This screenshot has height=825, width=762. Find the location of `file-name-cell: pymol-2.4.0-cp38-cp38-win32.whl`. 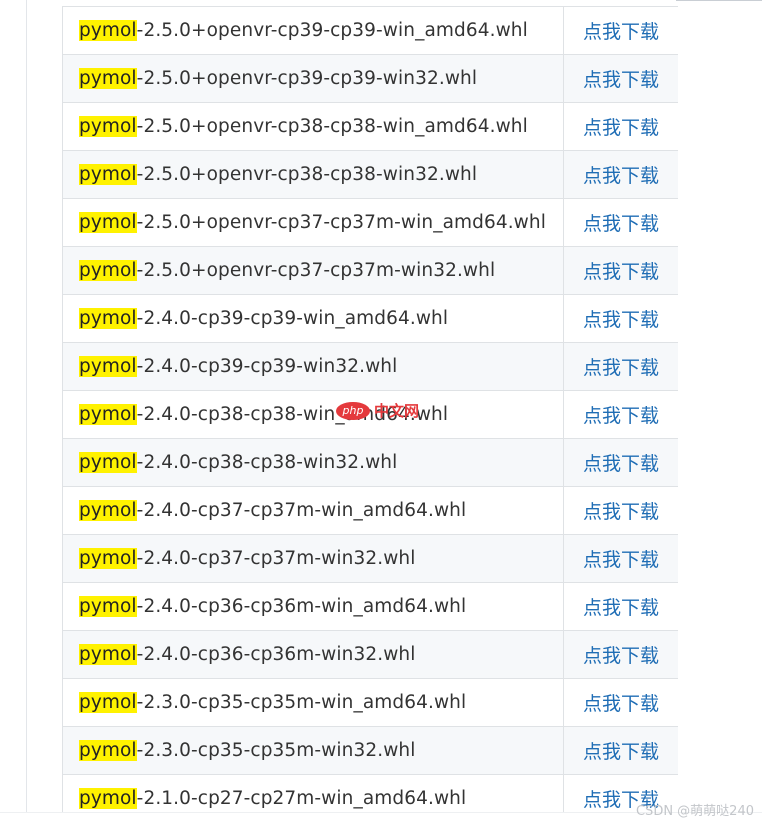

file-name-cell: pymol-2.4.0-cp38-cp38-win32.whl is located at coordinates (313, 462).